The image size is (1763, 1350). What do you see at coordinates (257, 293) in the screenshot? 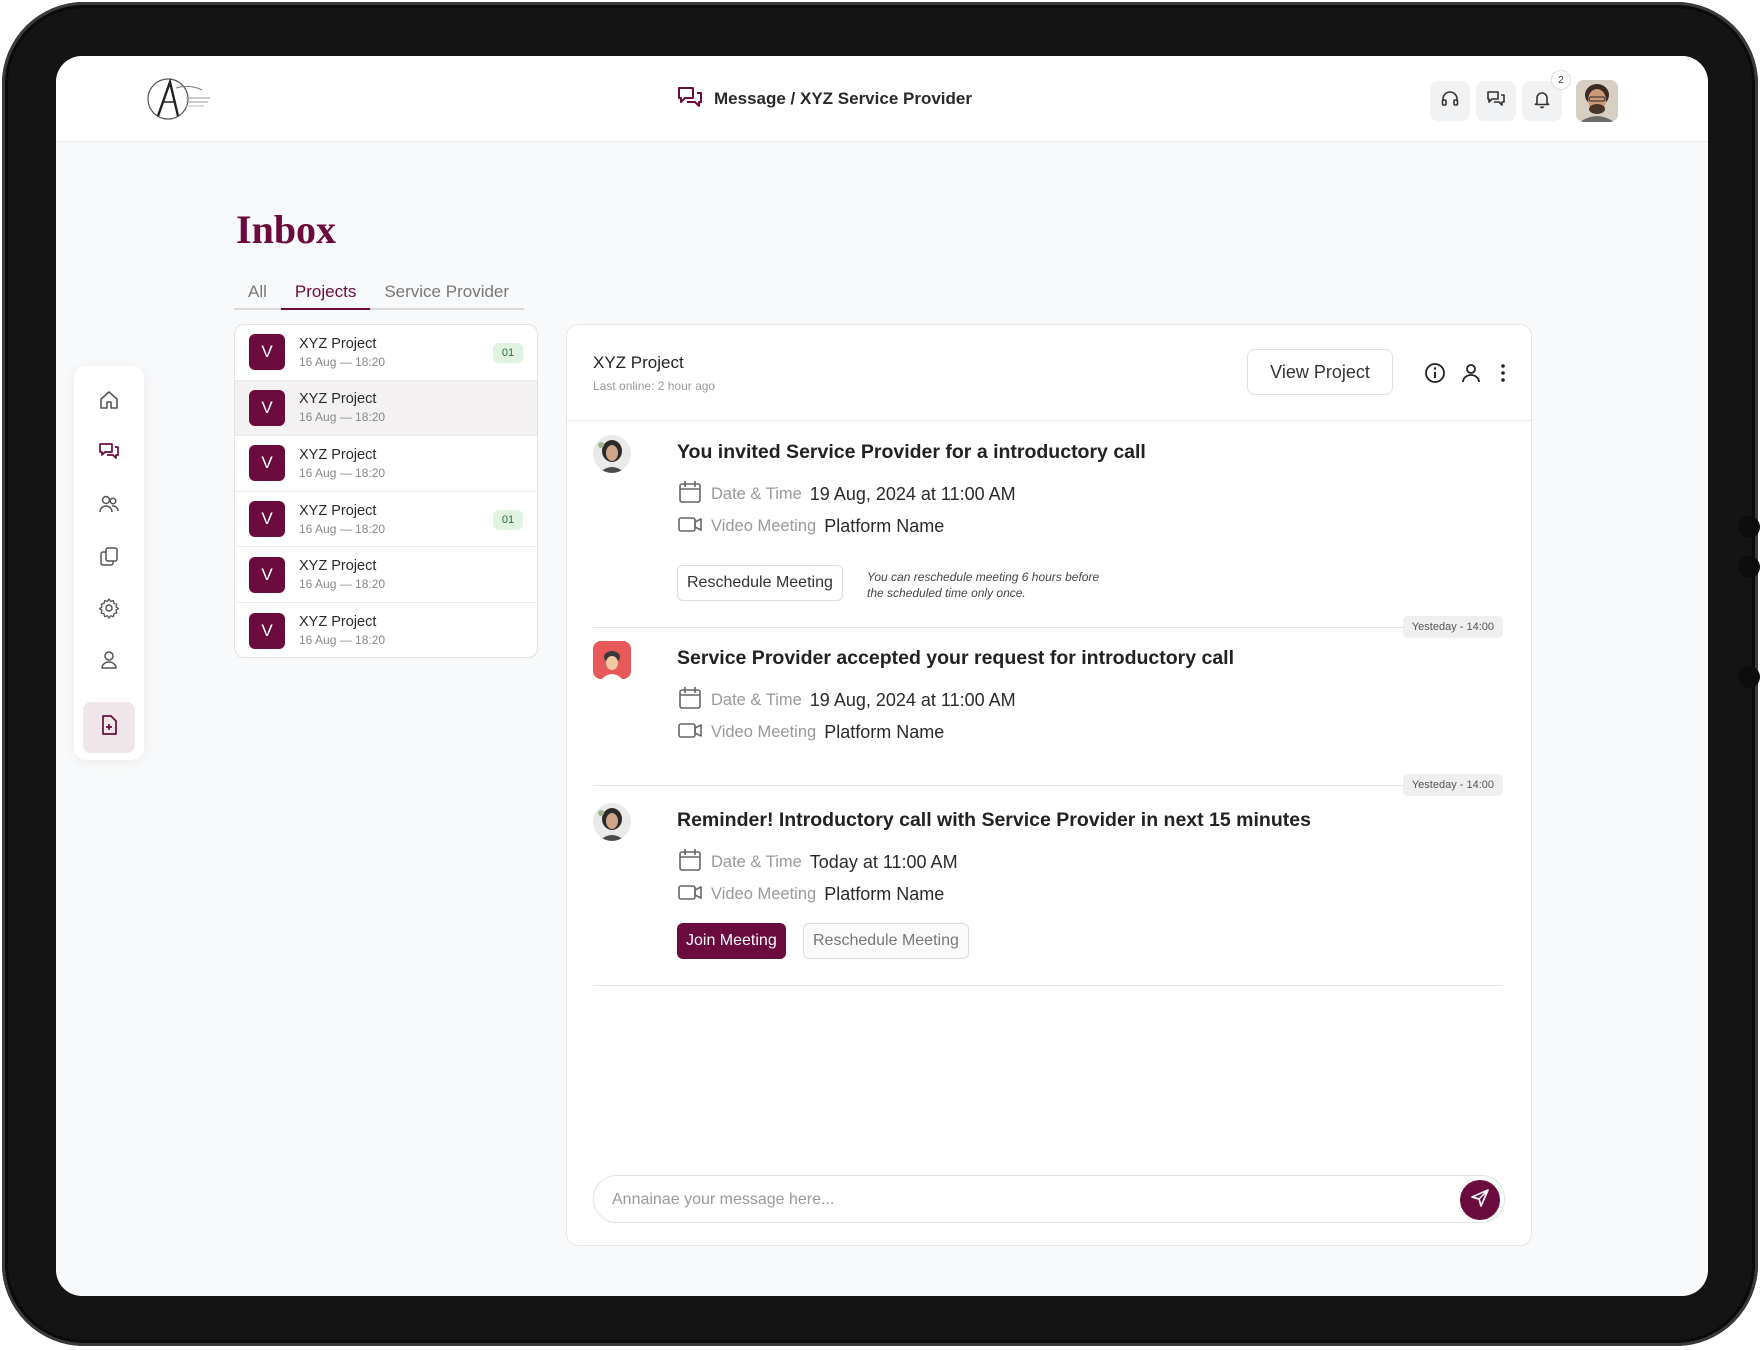
I see `tab-all: All` at bounding box center [257, 293].